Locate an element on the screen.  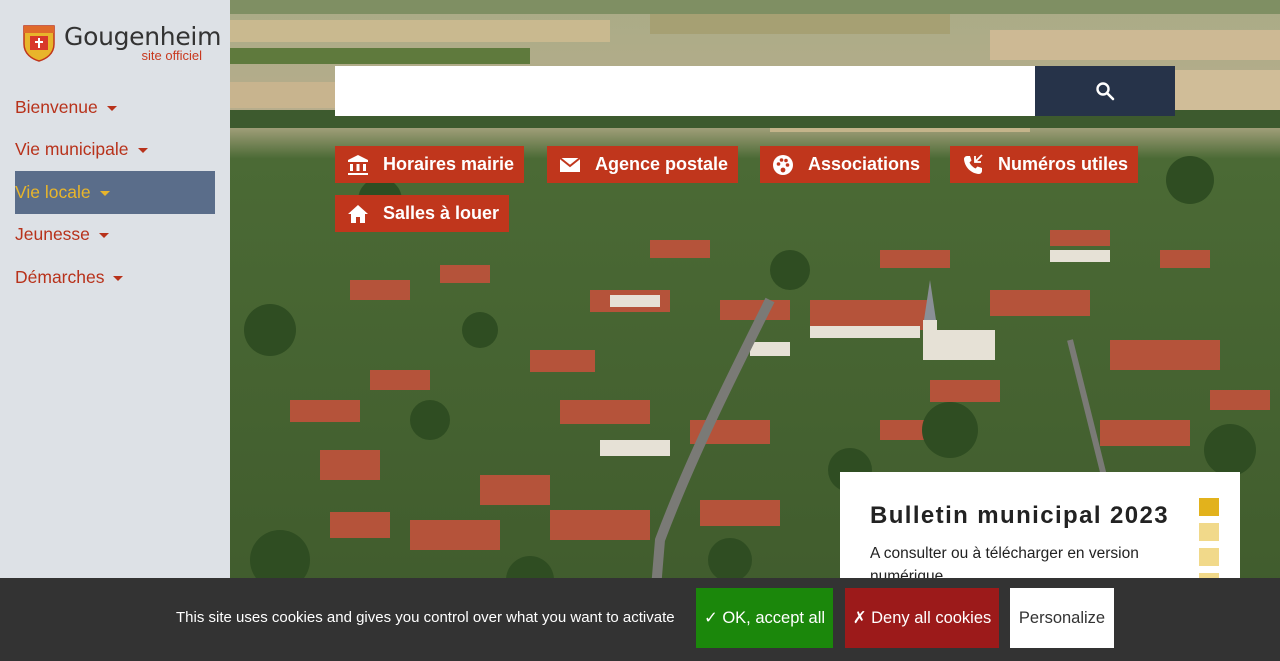
nav-item-label: Vie municipale is located at coordinates (72, 149).